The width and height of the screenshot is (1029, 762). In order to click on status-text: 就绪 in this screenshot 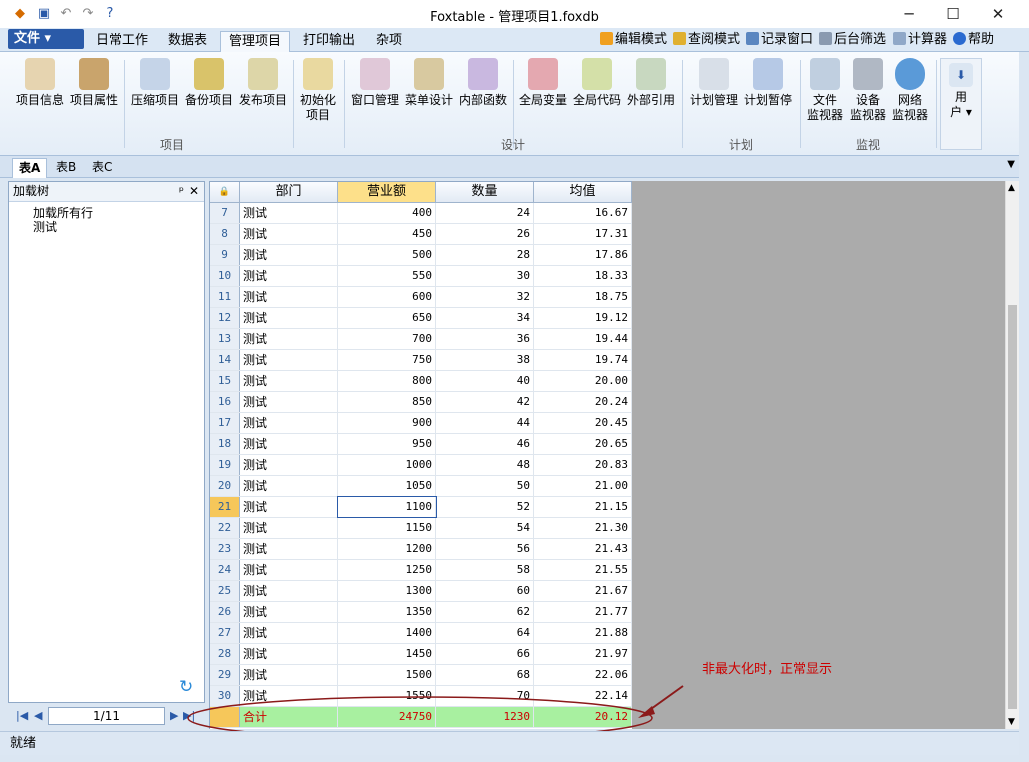, I will do `click(23, 743)`.